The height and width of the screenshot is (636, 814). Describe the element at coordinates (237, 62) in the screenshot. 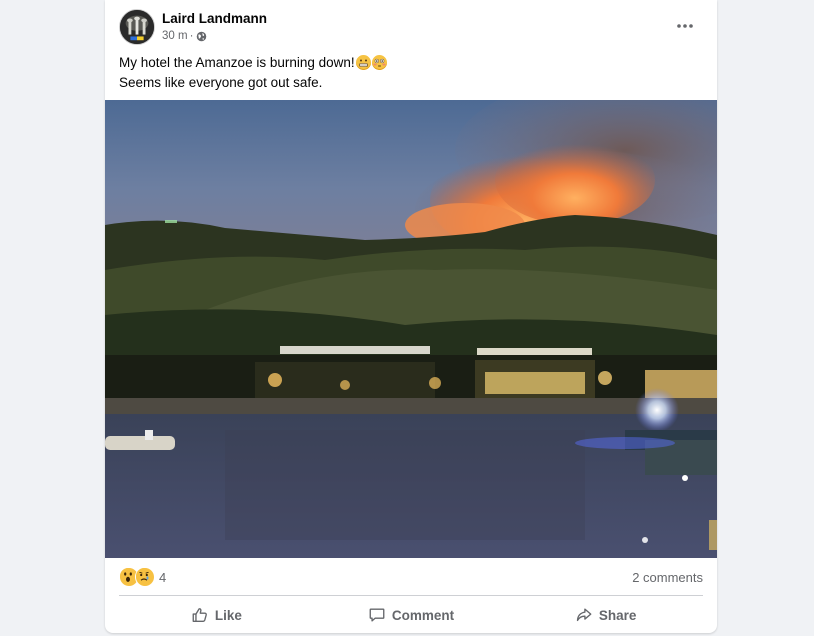

I see `post-text-line-1-text: My hotel the Amanzoe is burning down!` at that location.